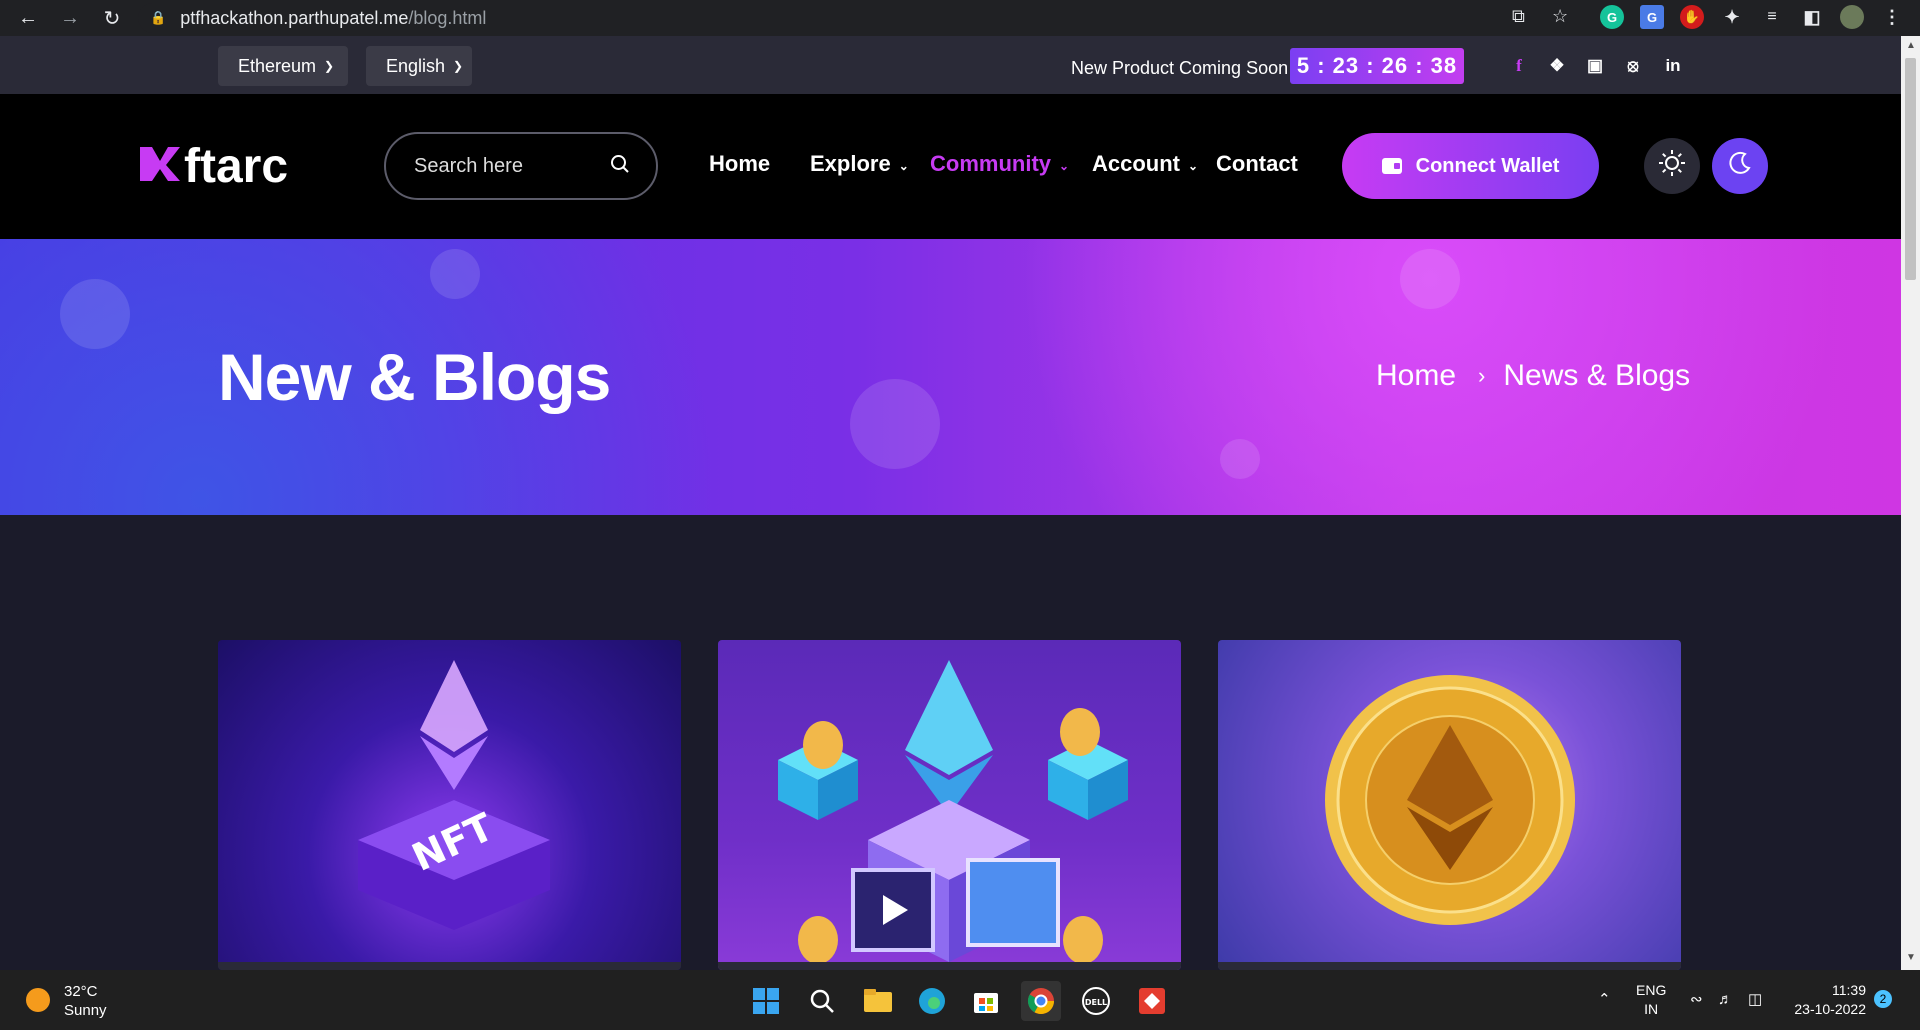 The height and width of the screenshot is (1030, 1920). What do you see at coordinates (932, 1001) in the screenshot?
I see `edge-browser-icon` at bounding box center [932, 1001].